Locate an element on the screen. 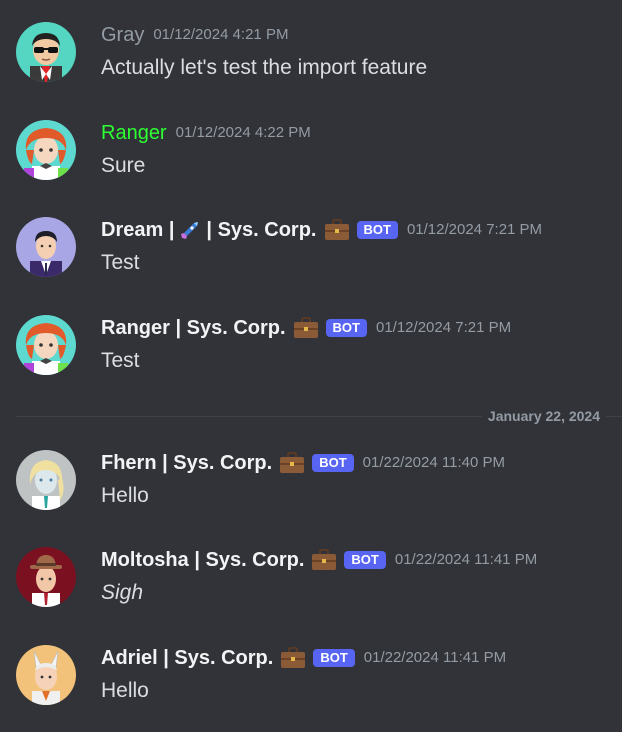 This screenshot has width=622, height=732. message-content: Actually let's test the import feature is located at coordinates (264, 67).